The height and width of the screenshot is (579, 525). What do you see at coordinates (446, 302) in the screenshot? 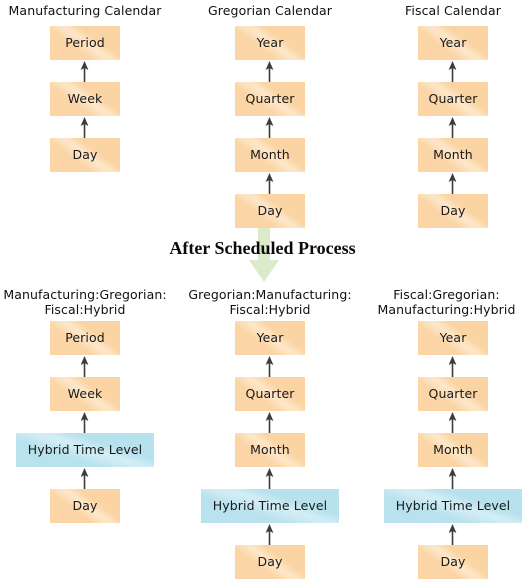
I see `column-title-fiscal-gregorian-manufacturing-hybrid: Fiscal:Gregorian: Manufacturing:Hybrid` at bounding box center [446, 302].